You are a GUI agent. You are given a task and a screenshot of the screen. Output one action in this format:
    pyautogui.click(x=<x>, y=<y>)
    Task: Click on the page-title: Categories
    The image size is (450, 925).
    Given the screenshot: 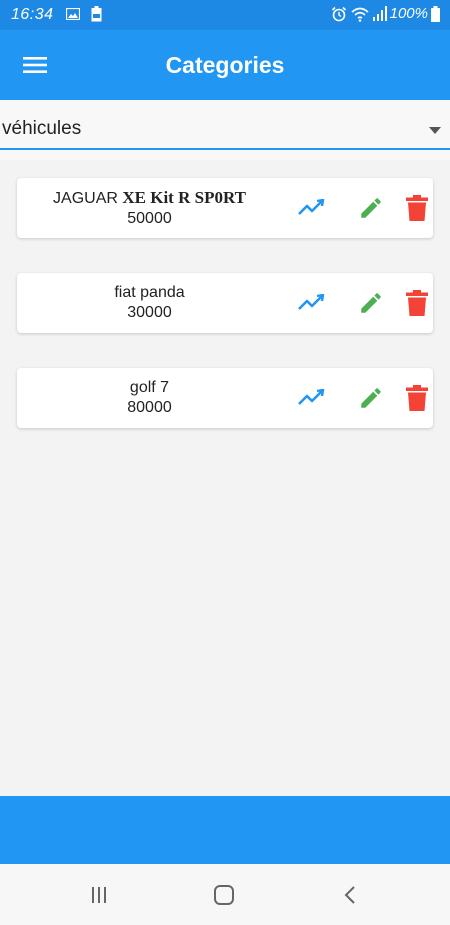 What is the action you would take?
    pyautogui.click(x=225, y=65)
    